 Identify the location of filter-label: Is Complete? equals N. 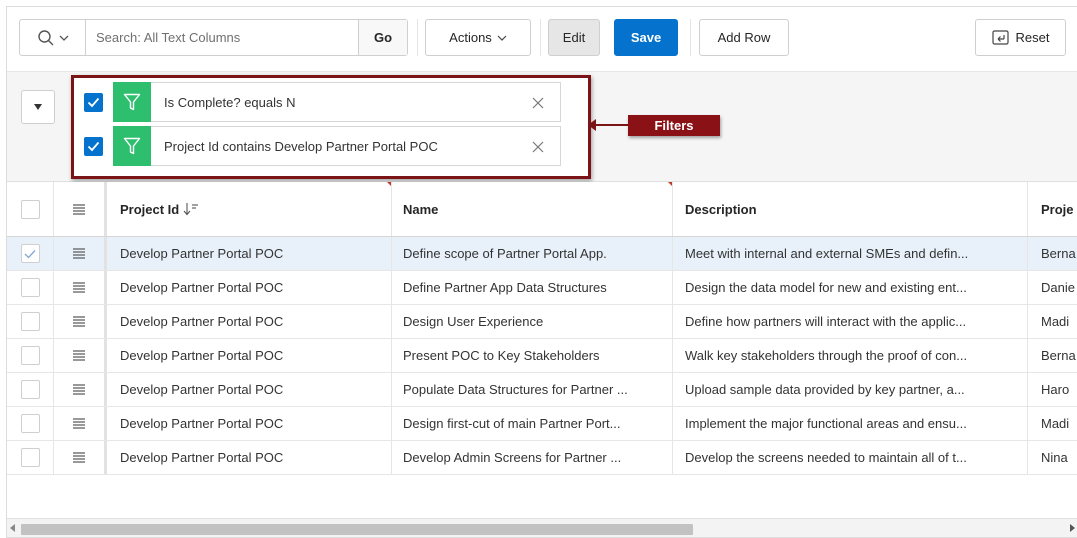
(356, 102).